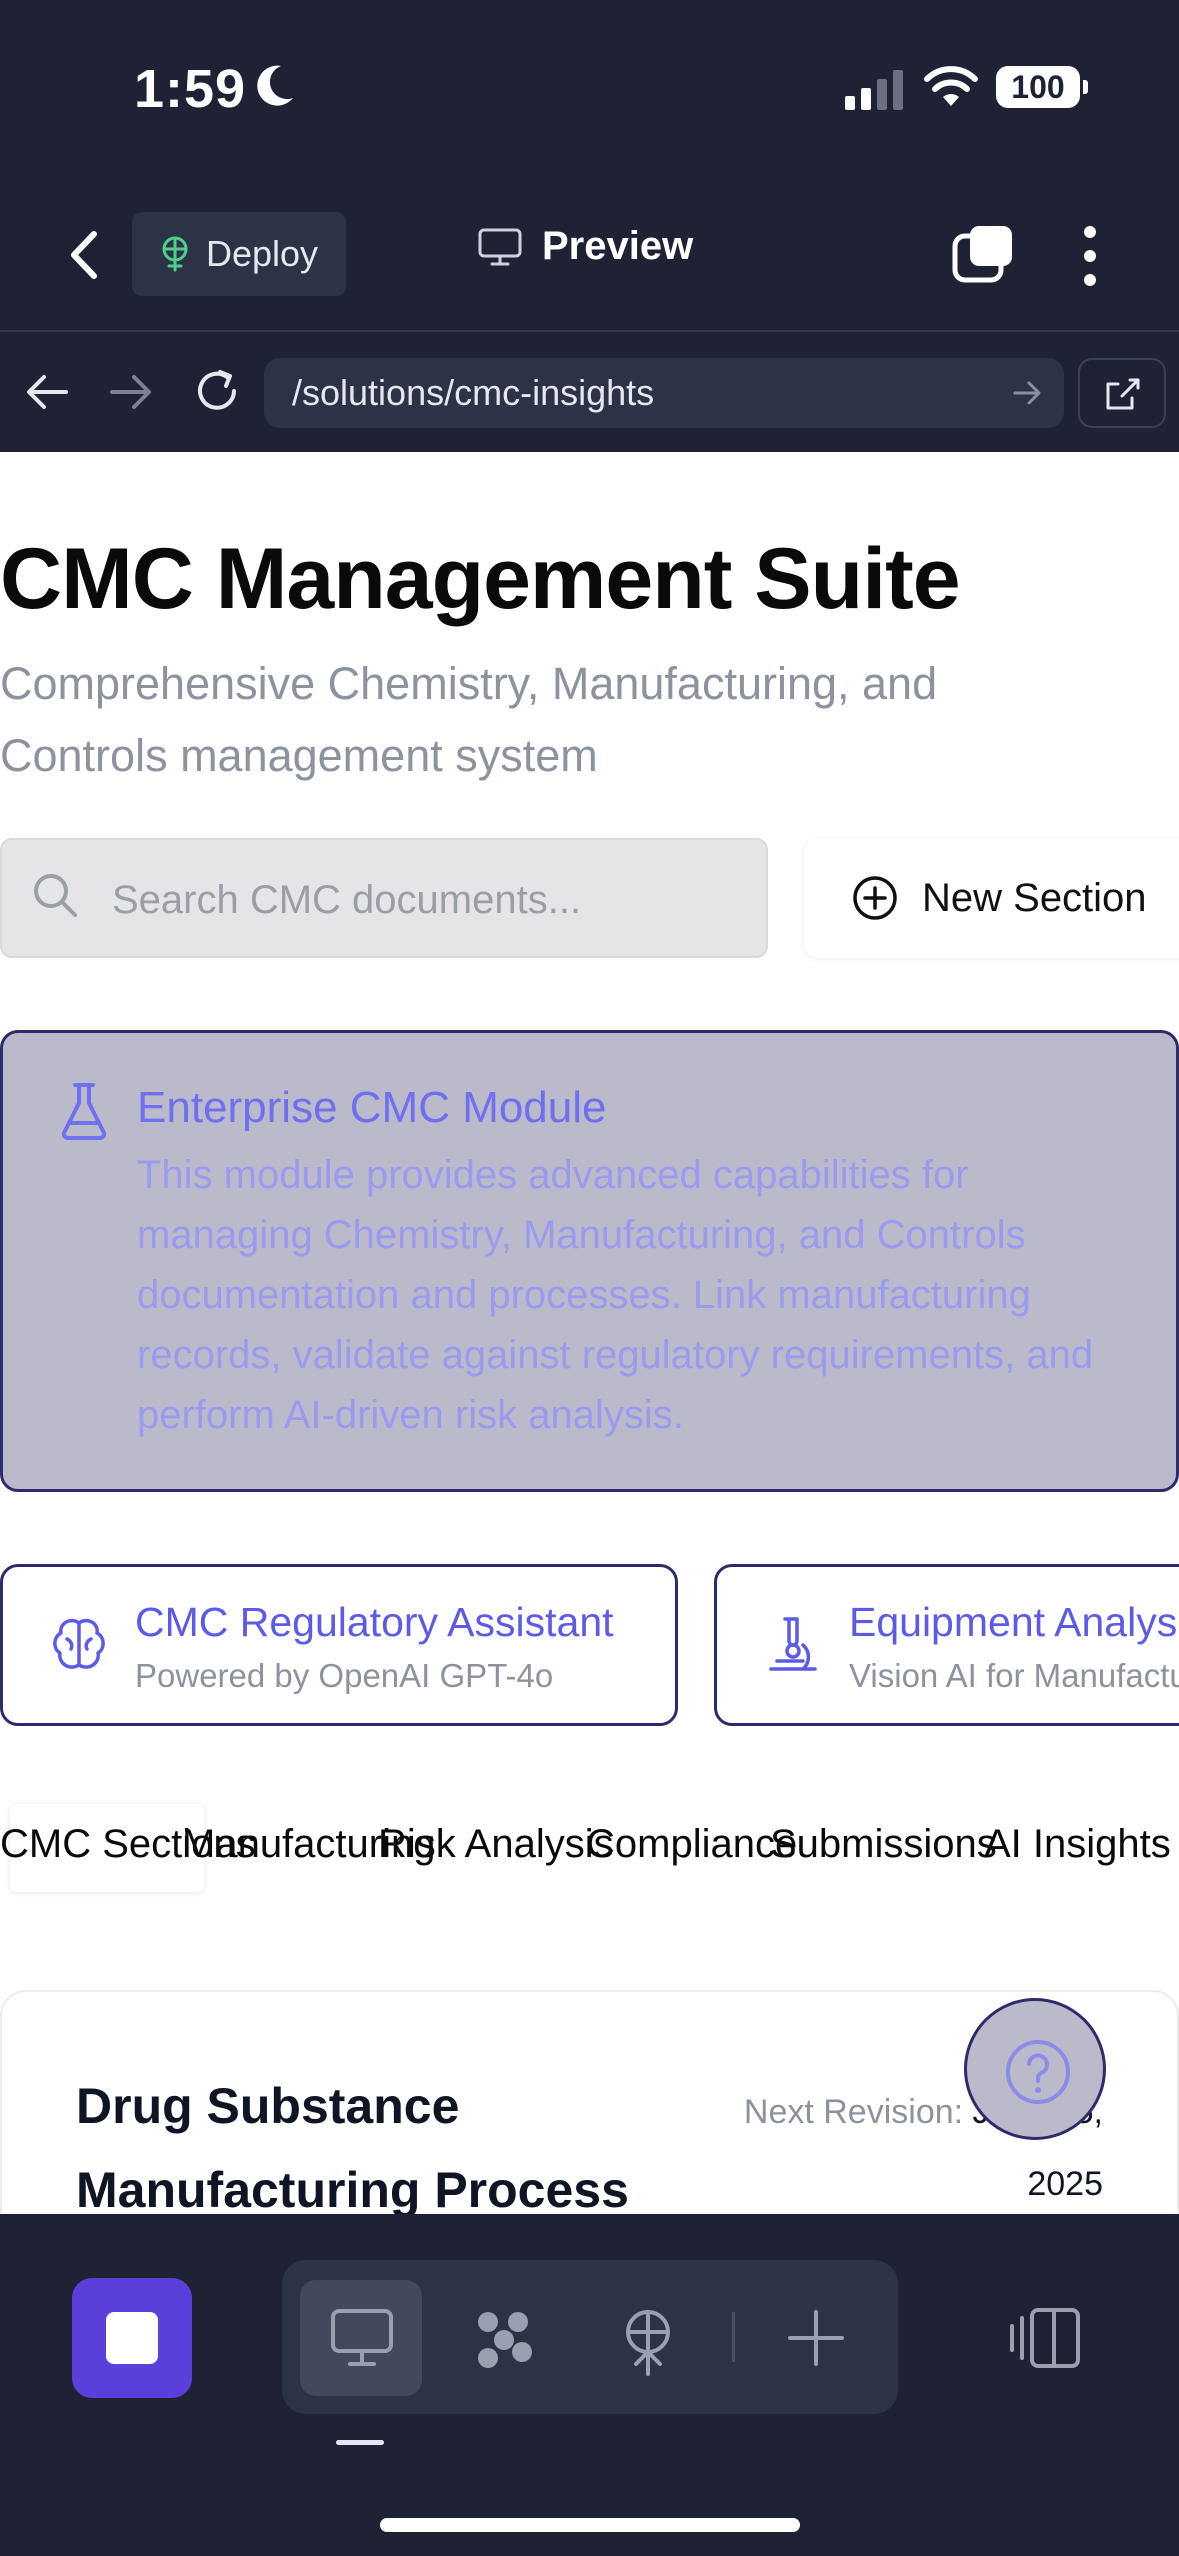 The width and height of the screenshot is (1179, 2556). What do you see at coordinates (691, 1844) in the screenshot?
I see `tab-compliance: Compliance` at bounding box center [691, 1844].